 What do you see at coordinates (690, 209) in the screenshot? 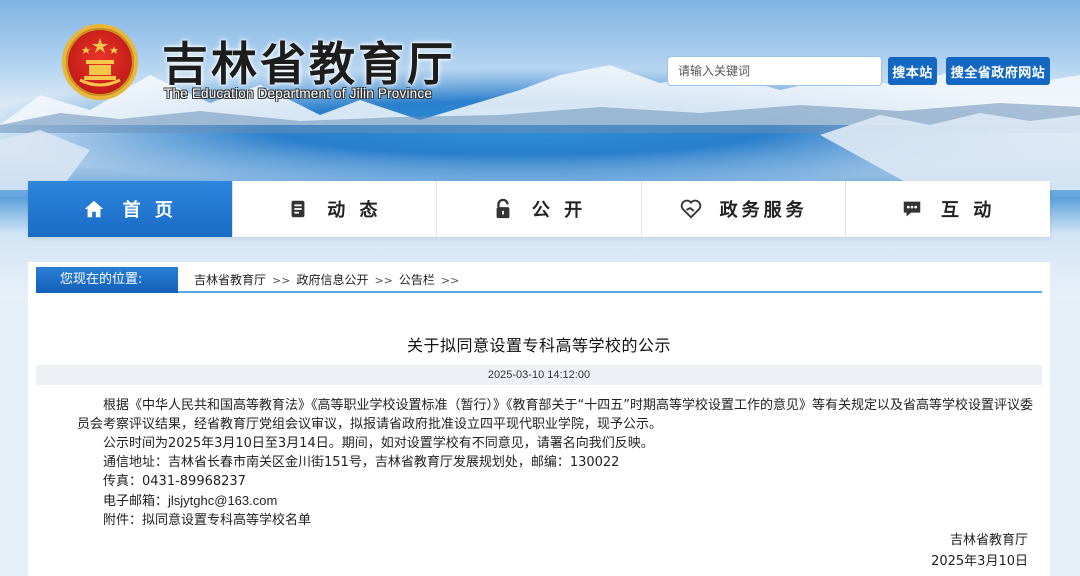
I see `heart-hands-icon` at bounding box center [690, 209].